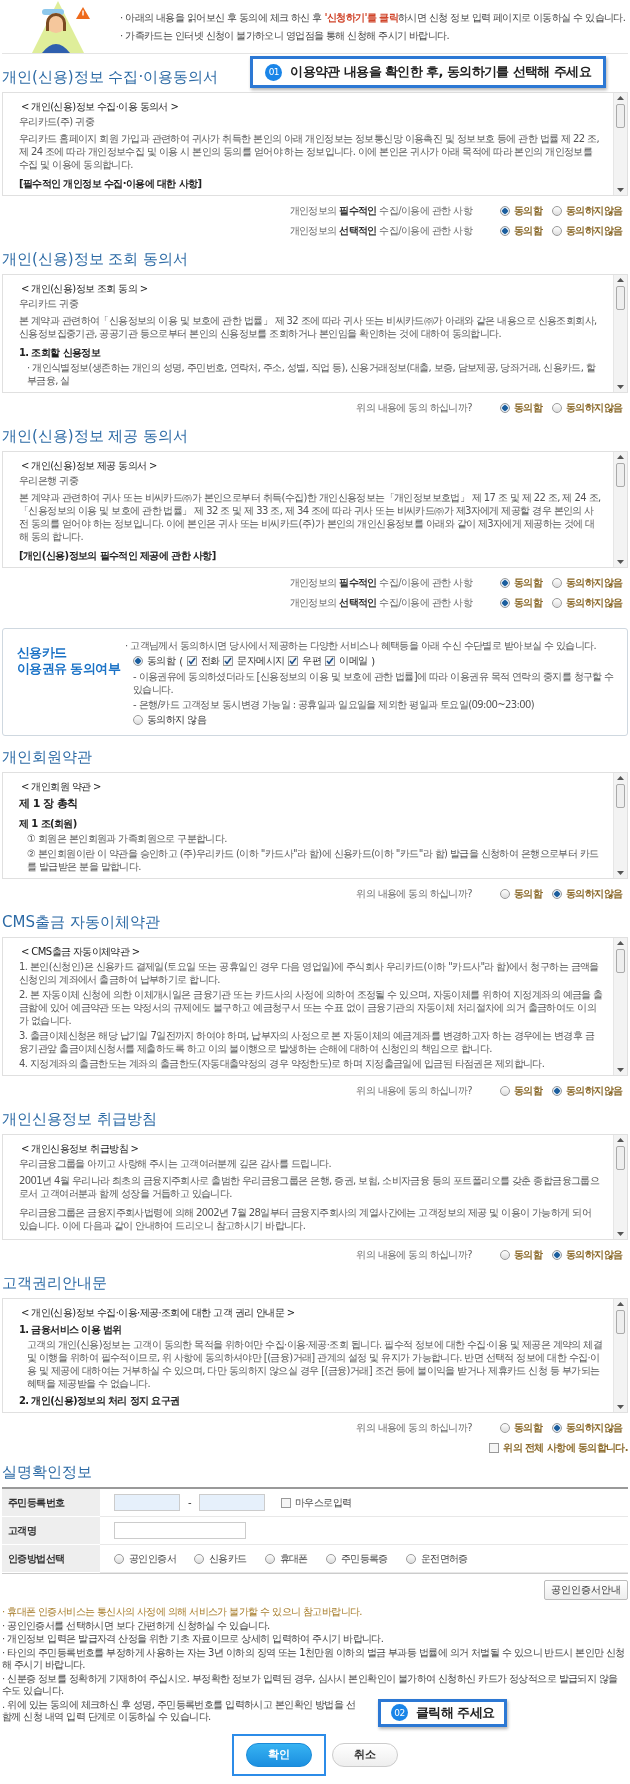 The height and width of the screenshot is (1784, 630). Describe the element at coordinates (228, 1558) in the screenshot. I see `radio-label: 신용카드` at that location.